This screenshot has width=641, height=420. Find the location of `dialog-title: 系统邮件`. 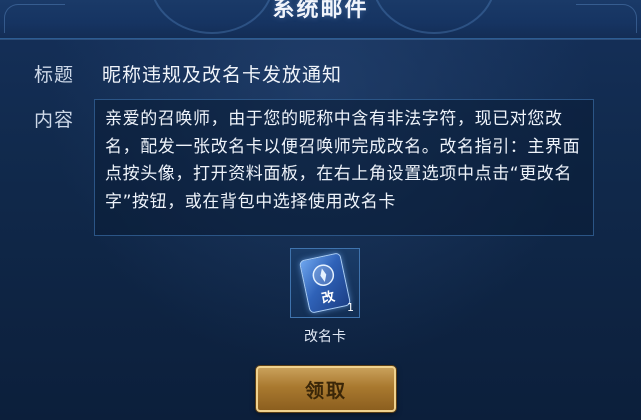

dialog-title: 系统邮件 is located at coordinates (320, 11).